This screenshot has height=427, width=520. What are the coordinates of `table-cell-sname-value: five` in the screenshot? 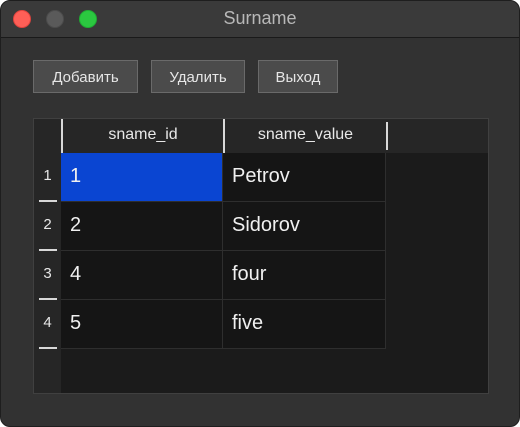 It's located at (304, 324).